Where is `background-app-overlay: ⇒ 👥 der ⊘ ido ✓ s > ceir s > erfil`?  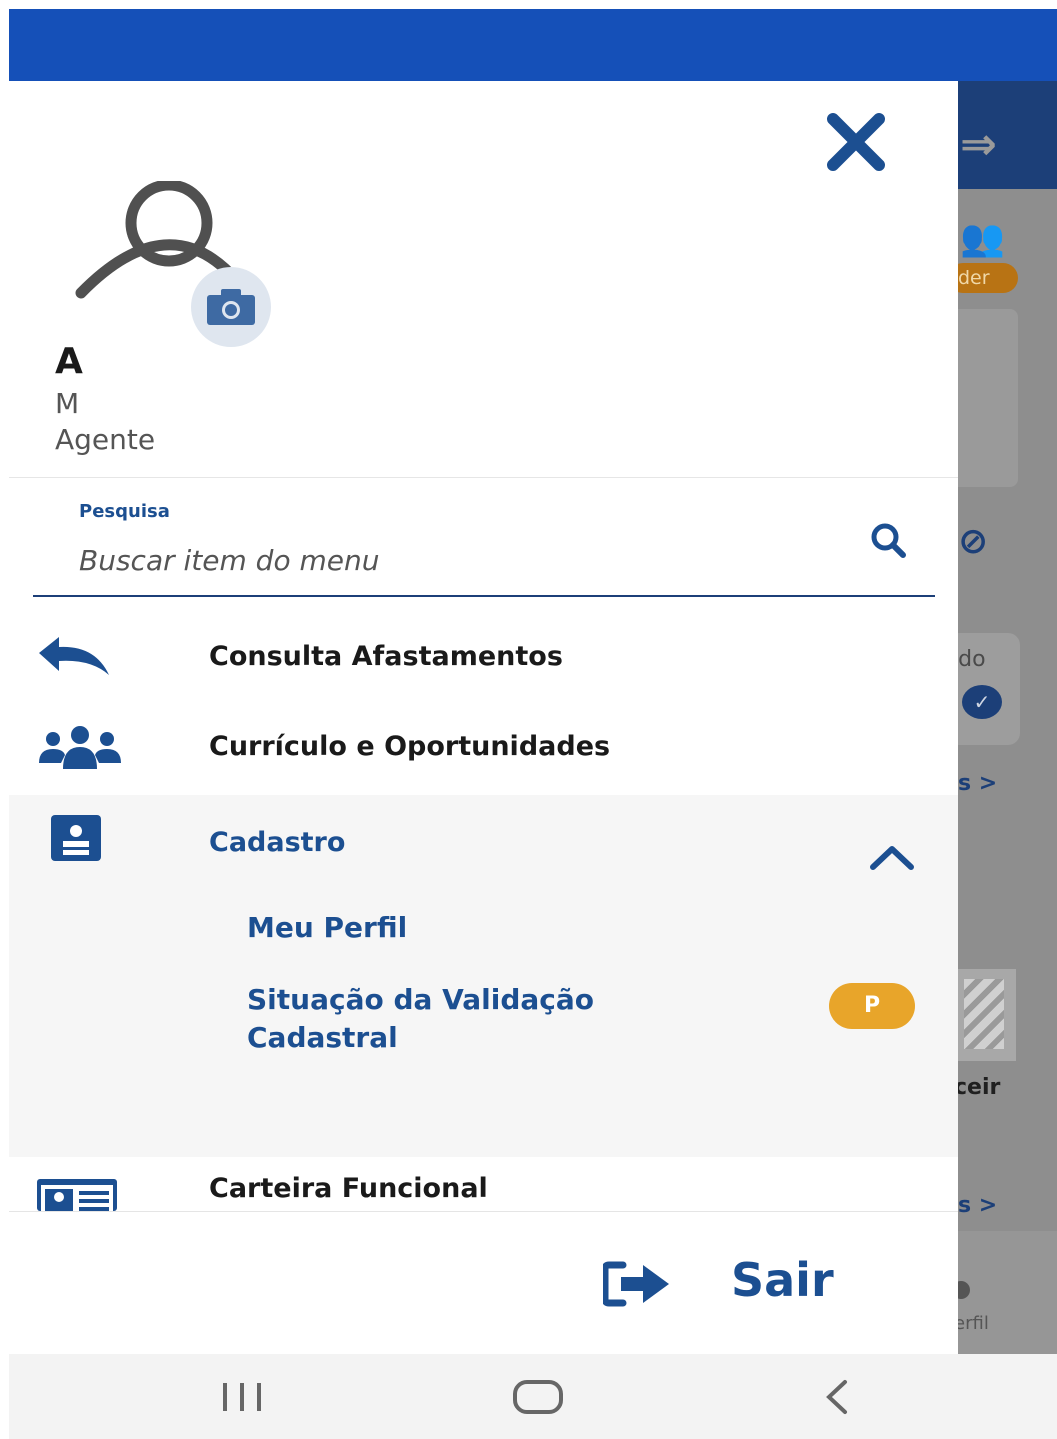 background-app-overlay: ⇒ 👥 der ⊘ ido ✓ s > ceir s > erfil is located at coordinates (1007, 717).